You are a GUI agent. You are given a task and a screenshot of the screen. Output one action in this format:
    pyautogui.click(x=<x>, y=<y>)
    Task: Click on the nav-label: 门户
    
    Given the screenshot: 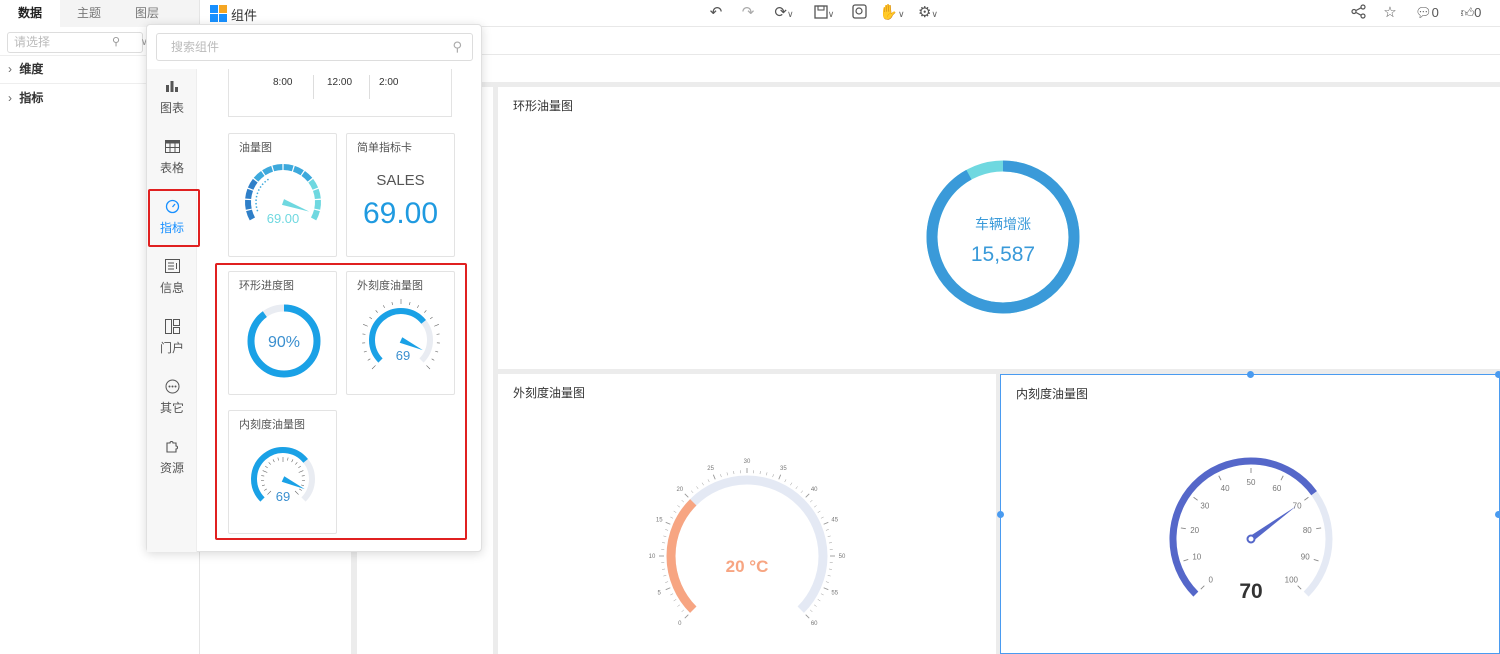 What is the action you would take?
    pyautogui.click(x=171, y=348)
    